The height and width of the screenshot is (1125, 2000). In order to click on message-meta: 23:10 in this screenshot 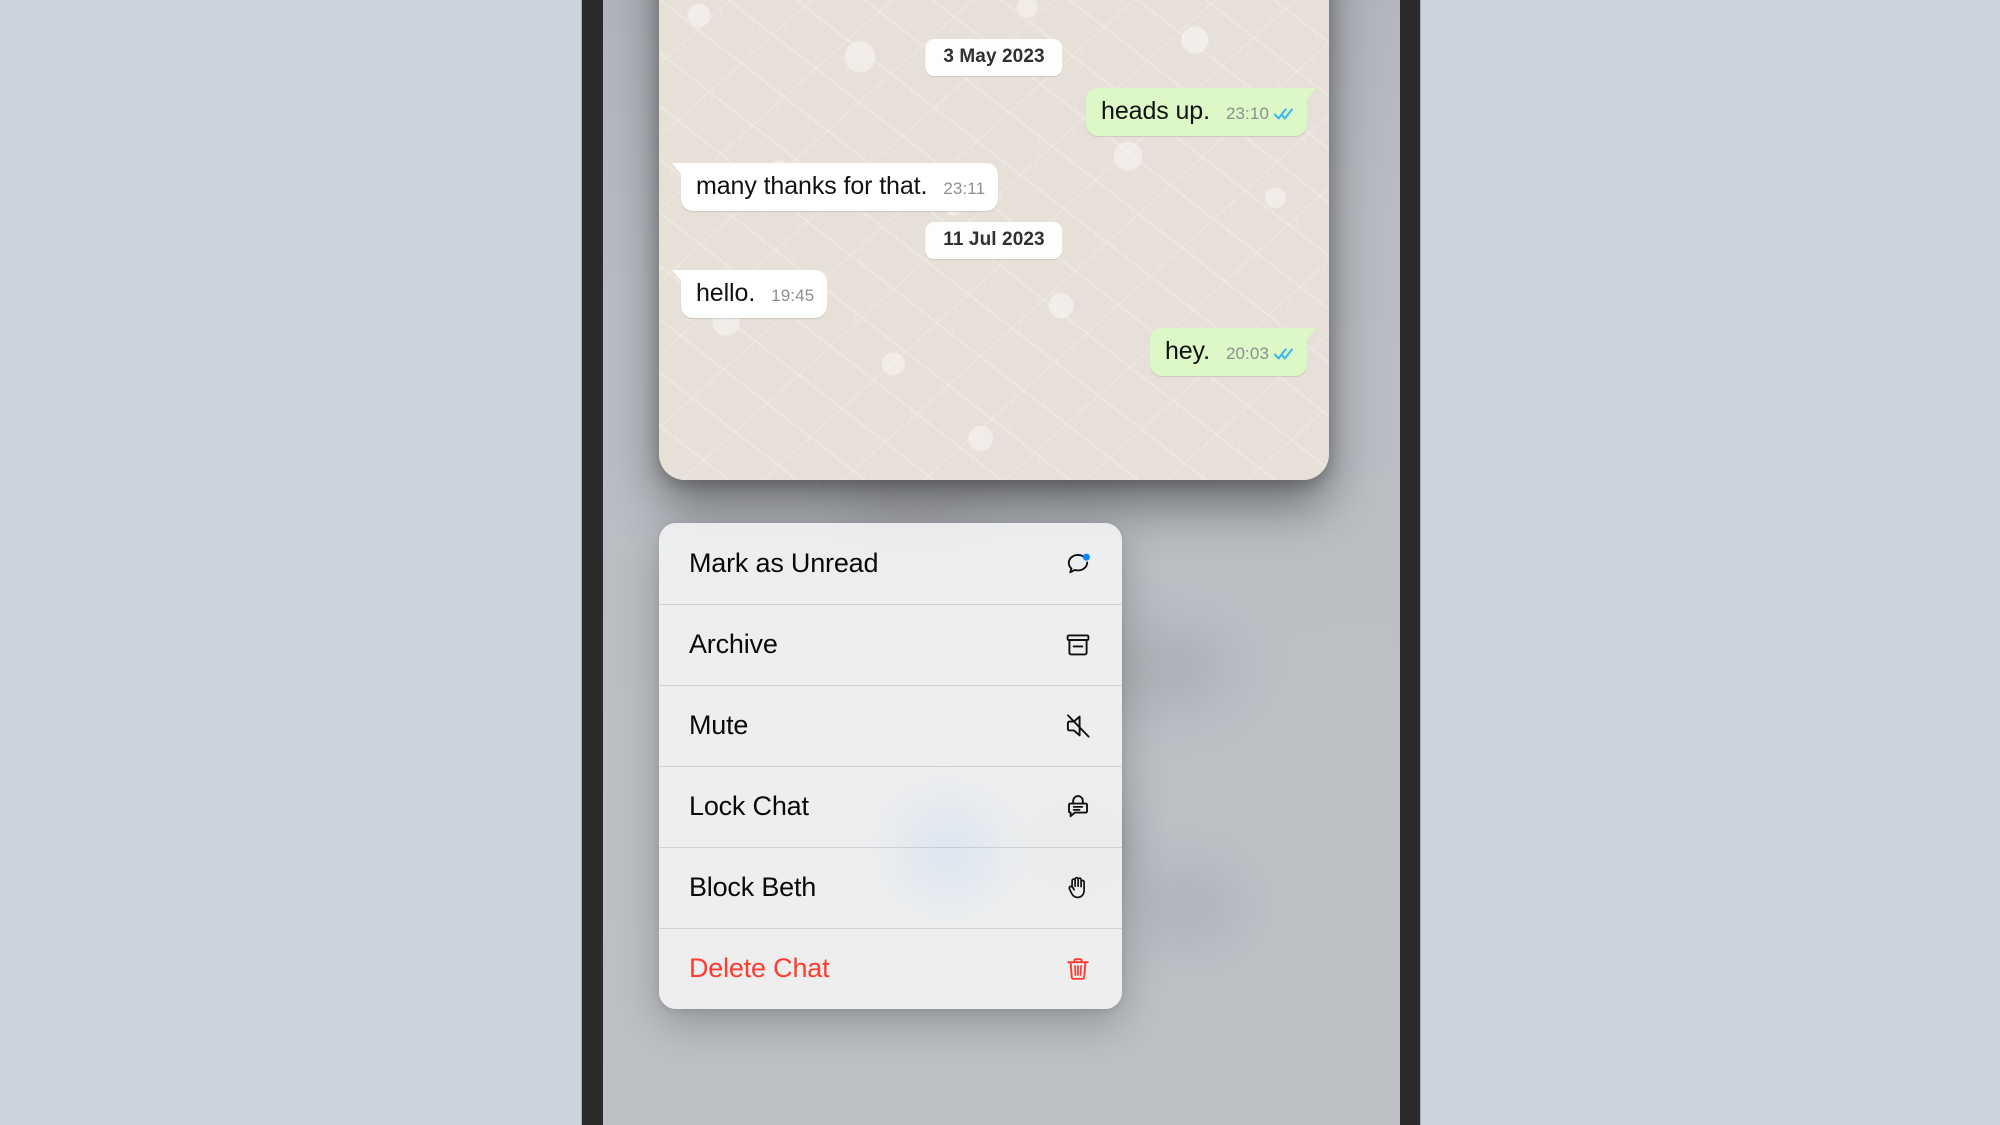, I will do `click(1260, 114)`.